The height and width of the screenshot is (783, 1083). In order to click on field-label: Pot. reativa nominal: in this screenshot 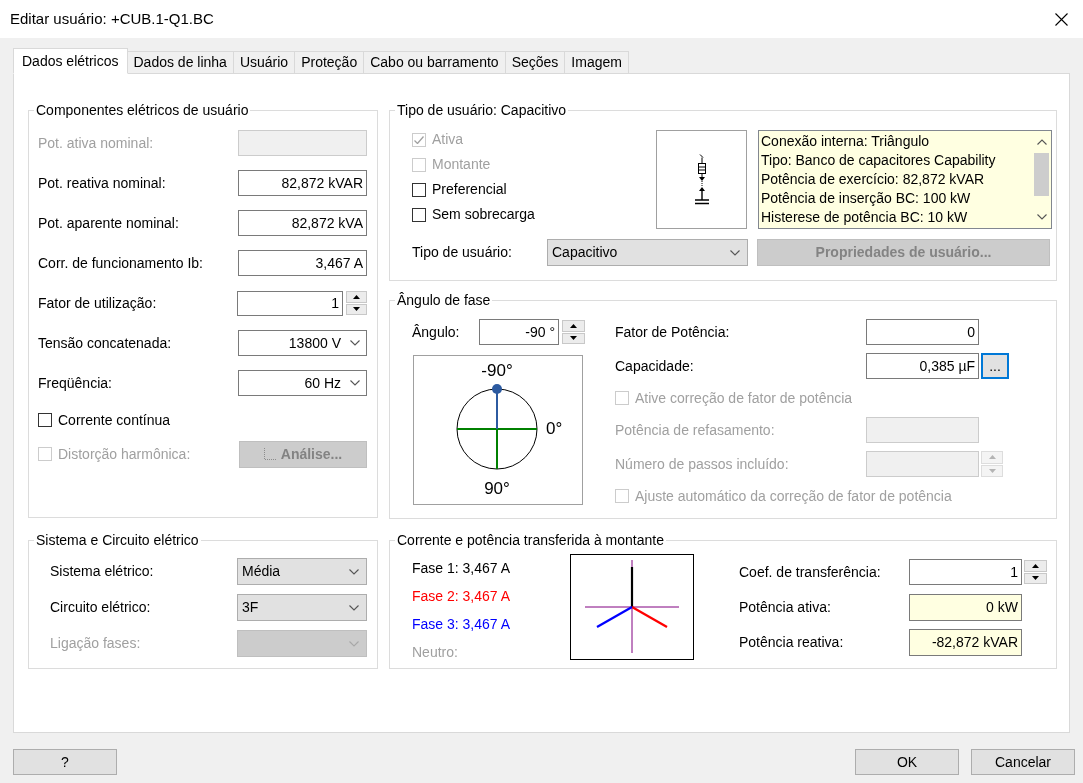, I will do `click(102, 183)`.